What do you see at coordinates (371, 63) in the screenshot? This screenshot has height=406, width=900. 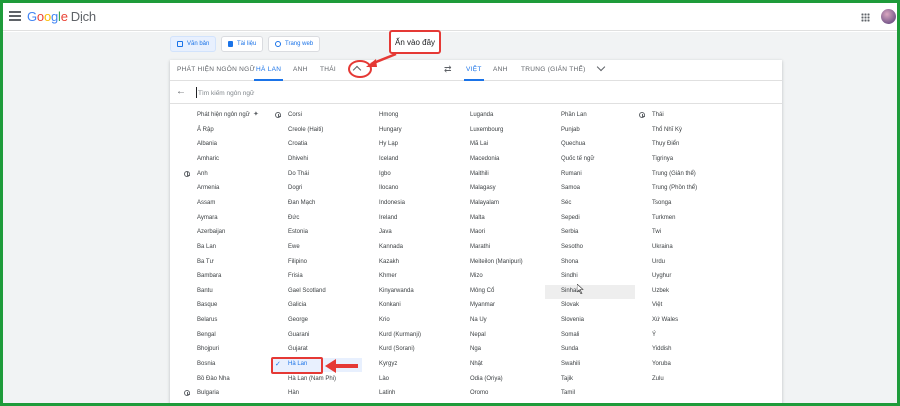 I see `annotation-arrowhead-top` at bounding box center [371, 63].